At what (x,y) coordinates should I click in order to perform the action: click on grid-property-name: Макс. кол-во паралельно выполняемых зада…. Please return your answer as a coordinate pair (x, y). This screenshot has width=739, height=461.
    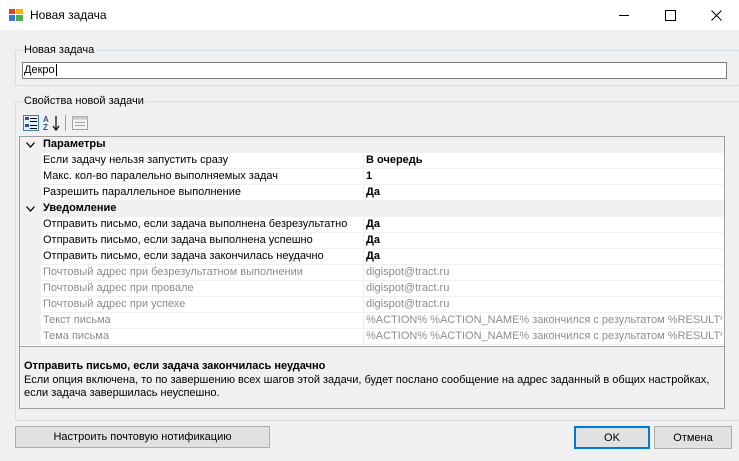
    Looking at the image, I should click on (160, 176).